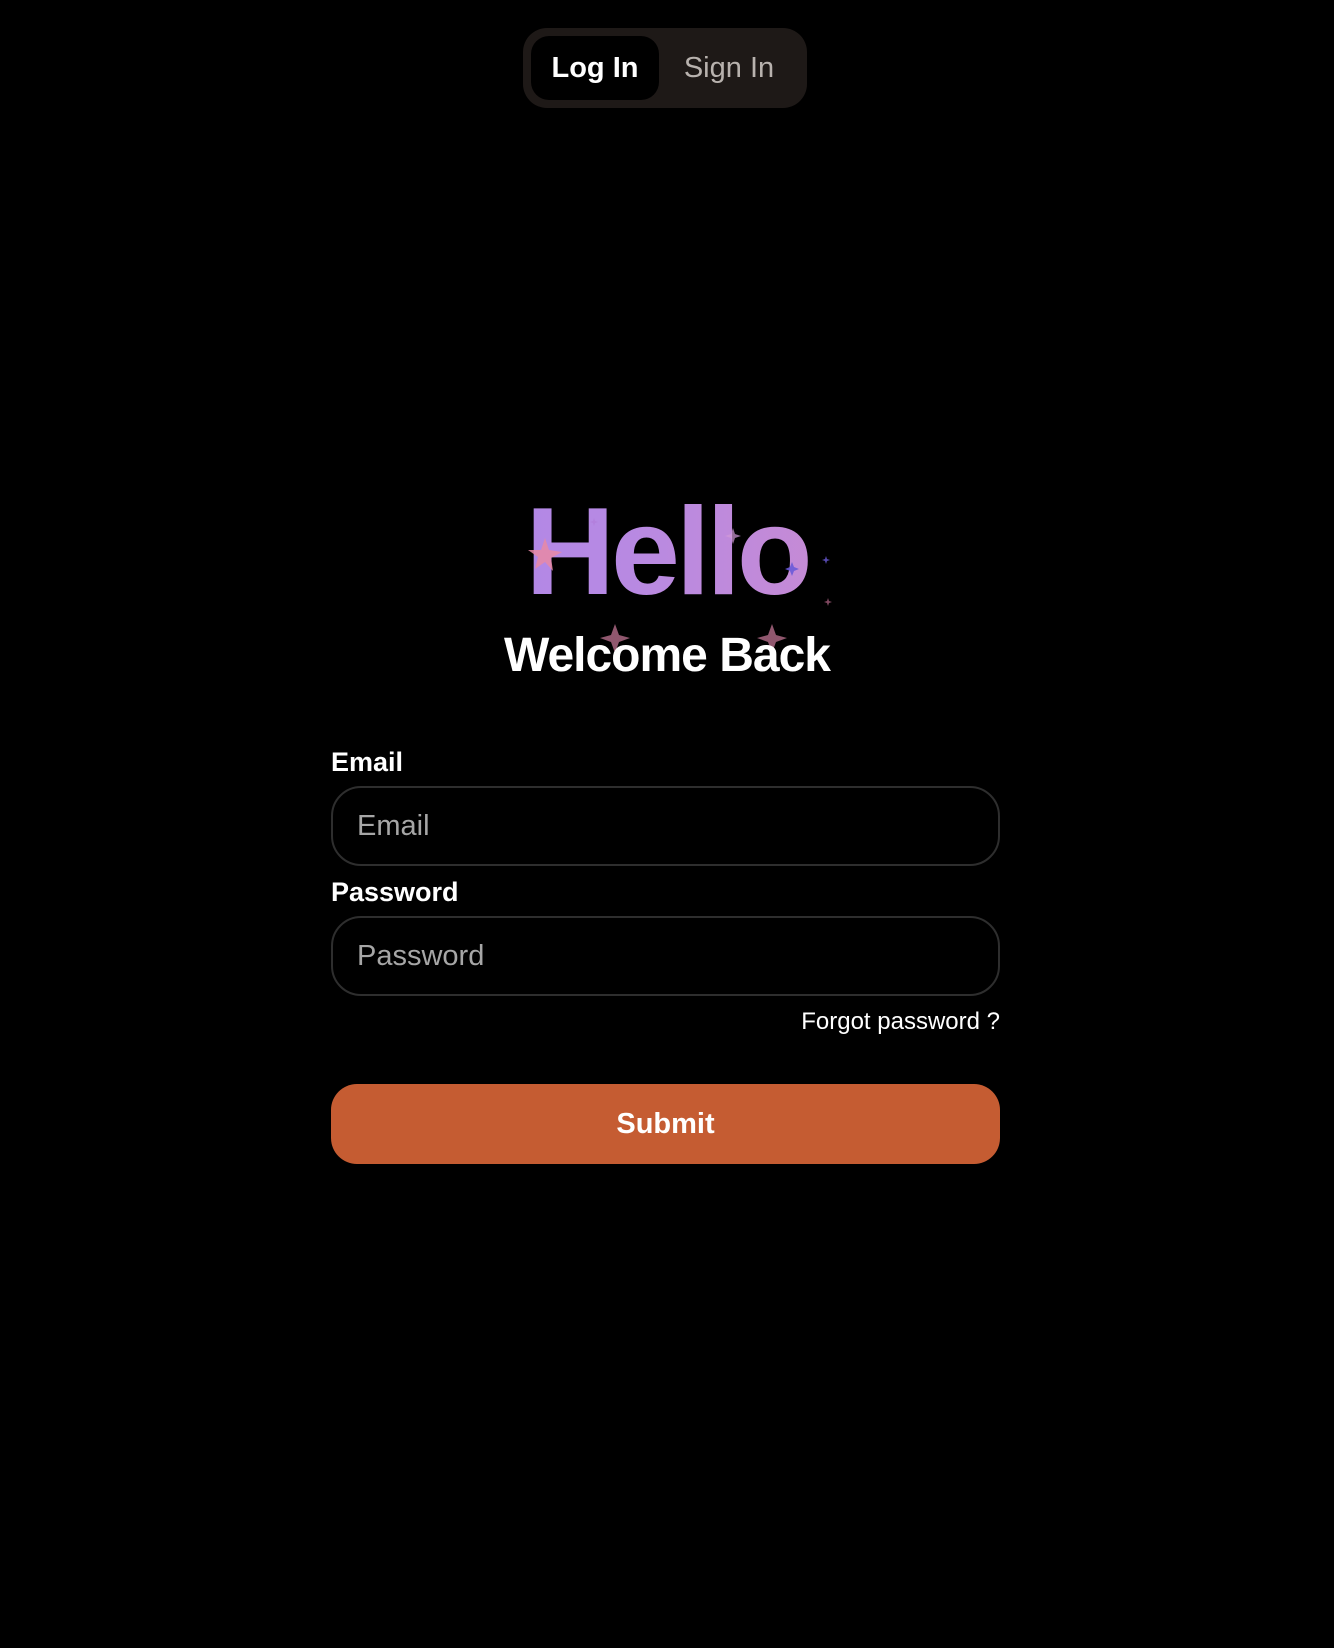 The width and height of the screenshot is (1334, 1648). What do you see at coordinates (665, 891) in the screenshot?
I see `login-form: Email Password Forgot password ?` at bounding box center [665, 891].